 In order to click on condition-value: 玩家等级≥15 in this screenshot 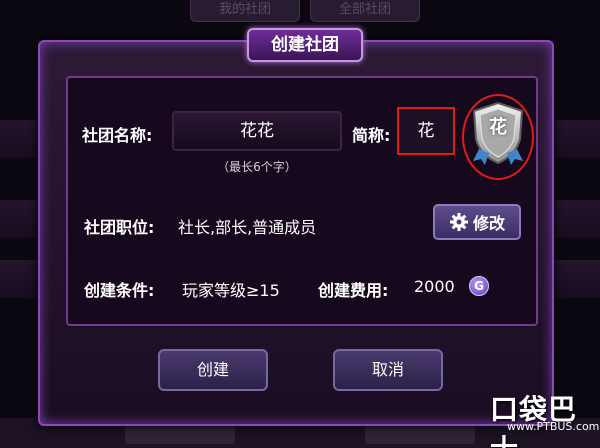, I will do `click(231, 290)`.